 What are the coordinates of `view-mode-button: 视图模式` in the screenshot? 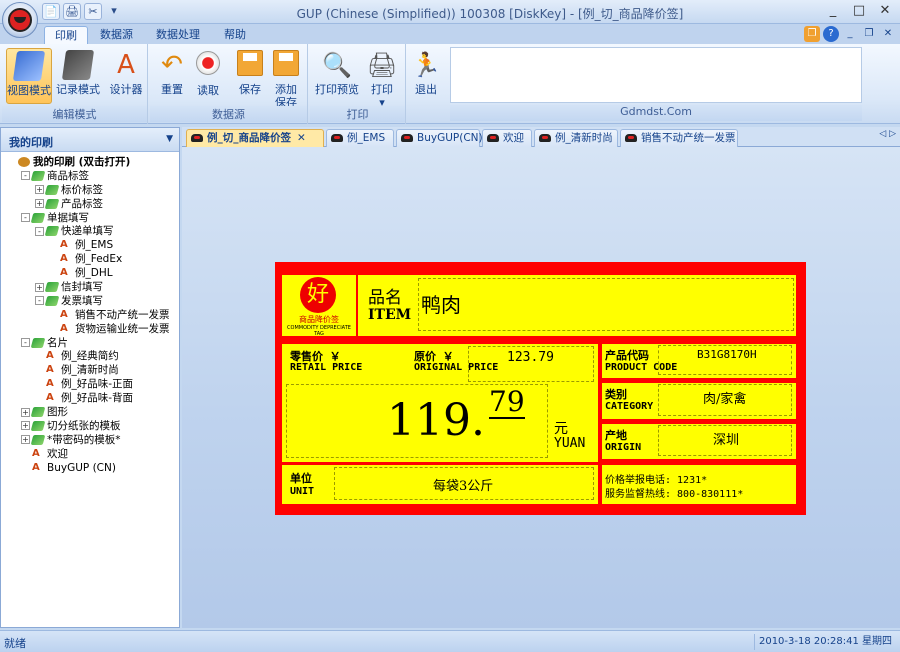 It's located at (29, 76).